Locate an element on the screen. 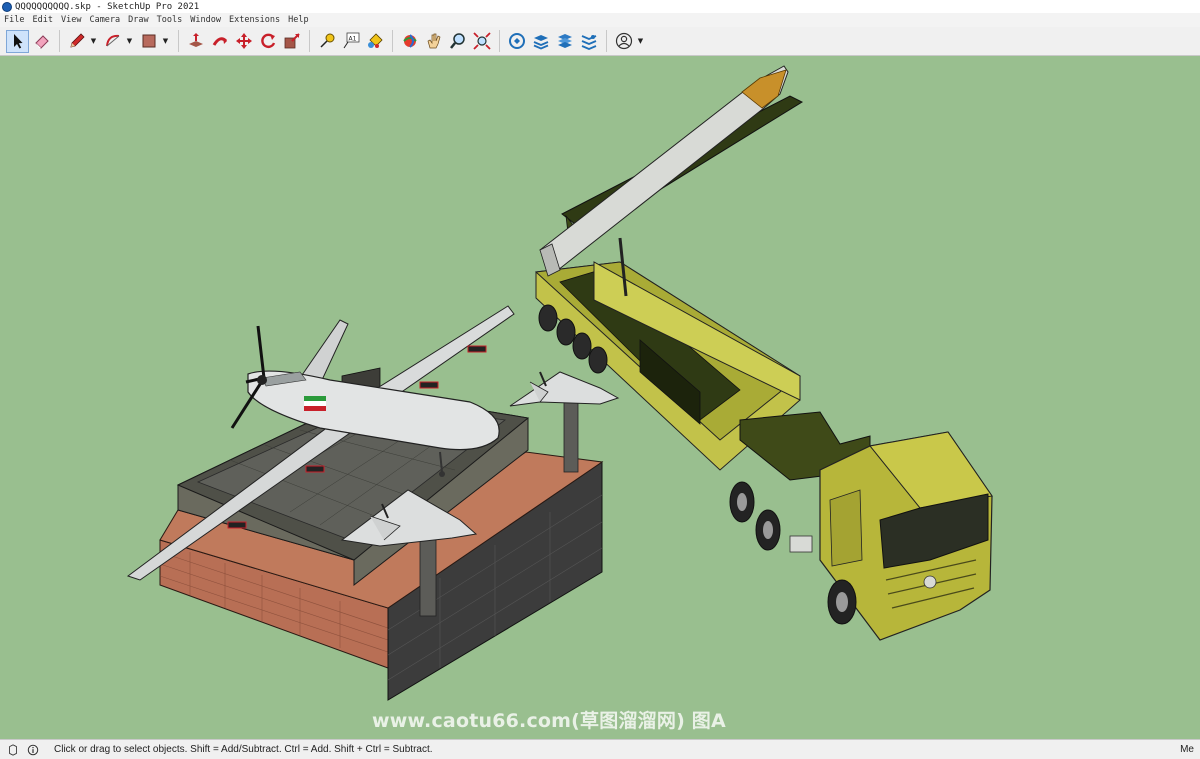  account-button is located at coordinates (623, 41).